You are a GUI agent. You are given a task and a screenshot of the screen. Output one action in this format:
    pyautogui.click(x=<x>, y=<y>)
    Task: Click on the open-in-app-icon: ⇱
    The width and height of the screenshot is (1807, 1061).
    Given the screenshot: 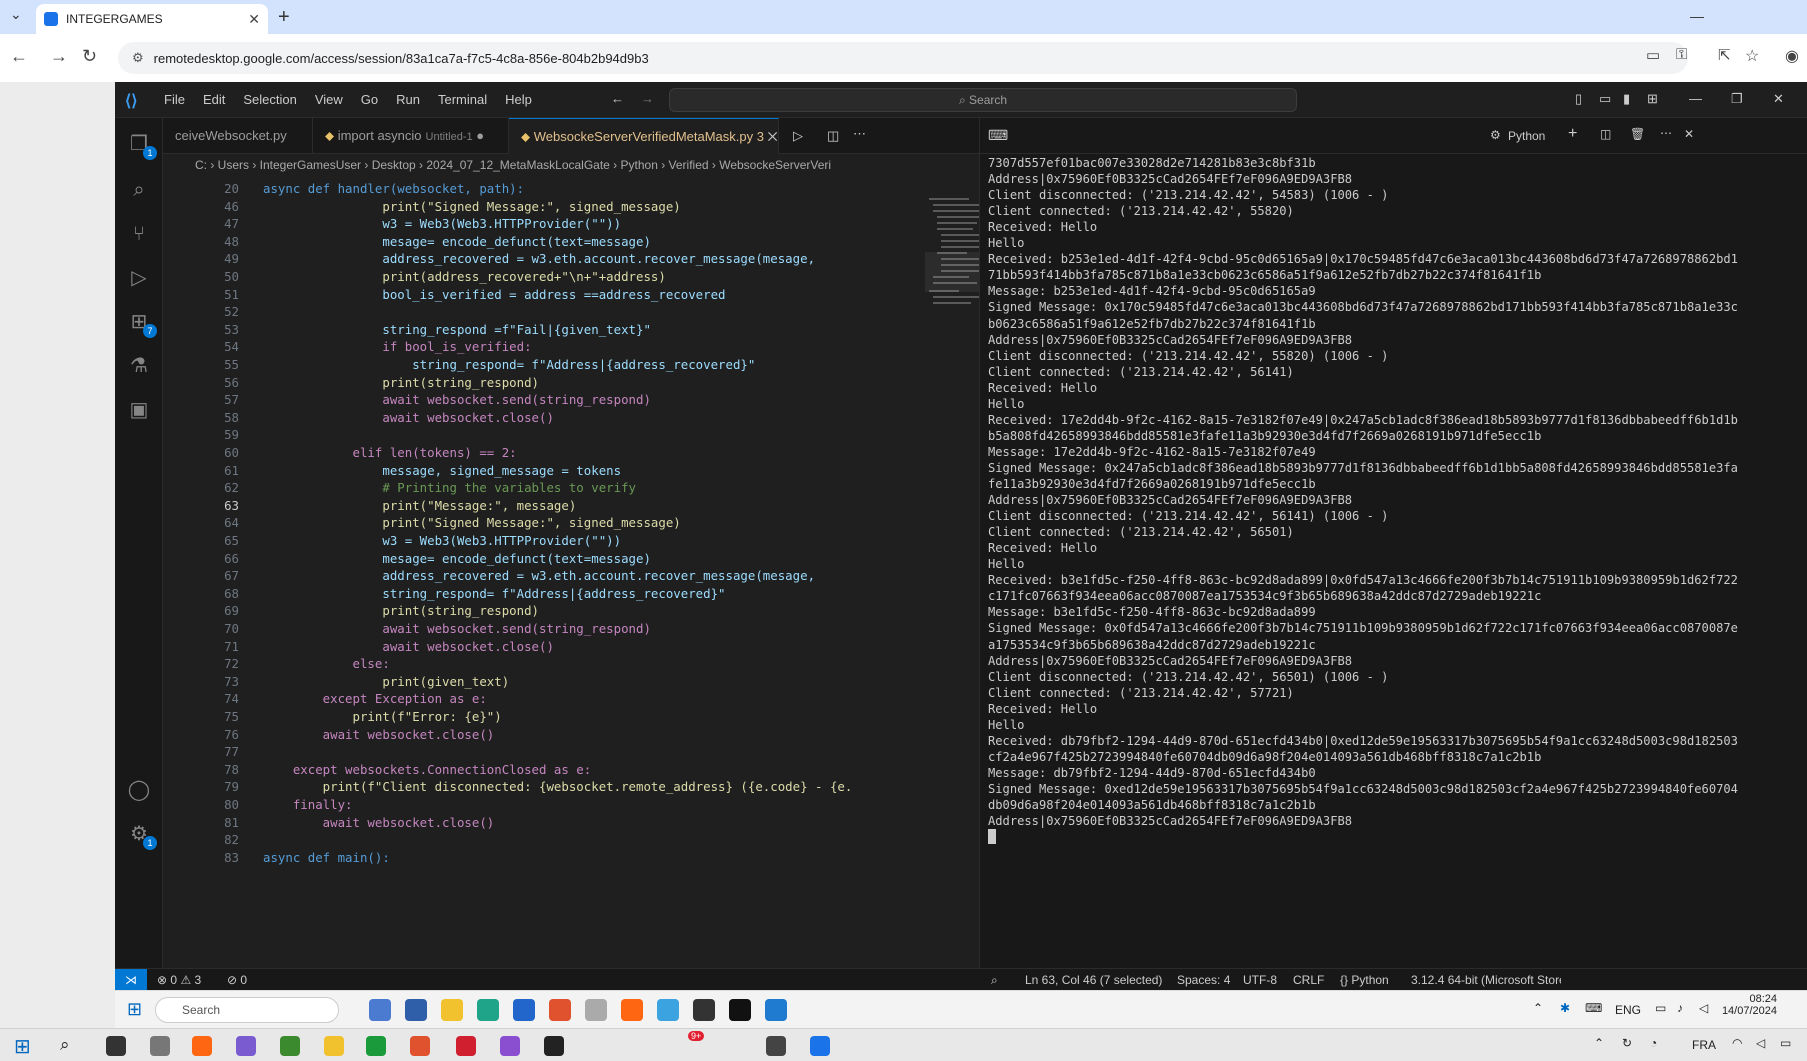 What is the action you would take?
    pyautogui.click(x=1724, y=55)
    